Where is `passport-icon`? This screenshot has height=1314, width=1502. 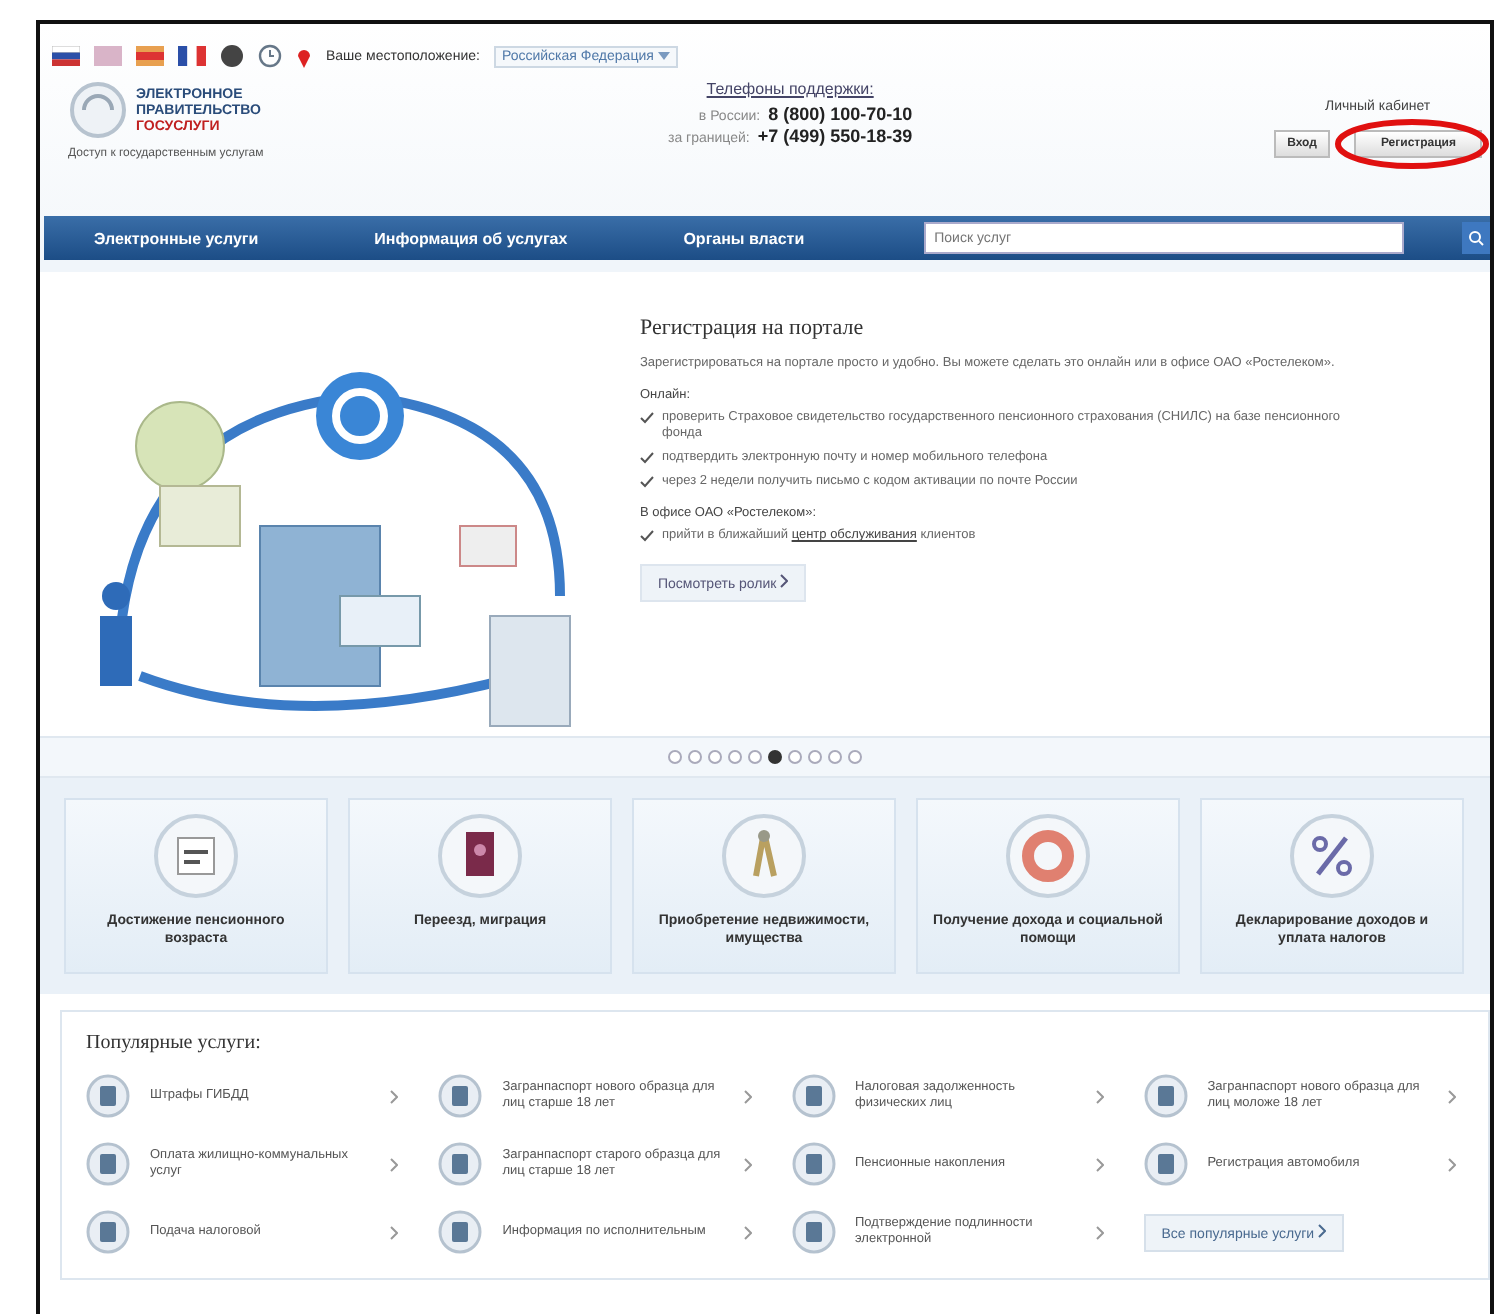 passport-icon is located at coordinates (480, 856).